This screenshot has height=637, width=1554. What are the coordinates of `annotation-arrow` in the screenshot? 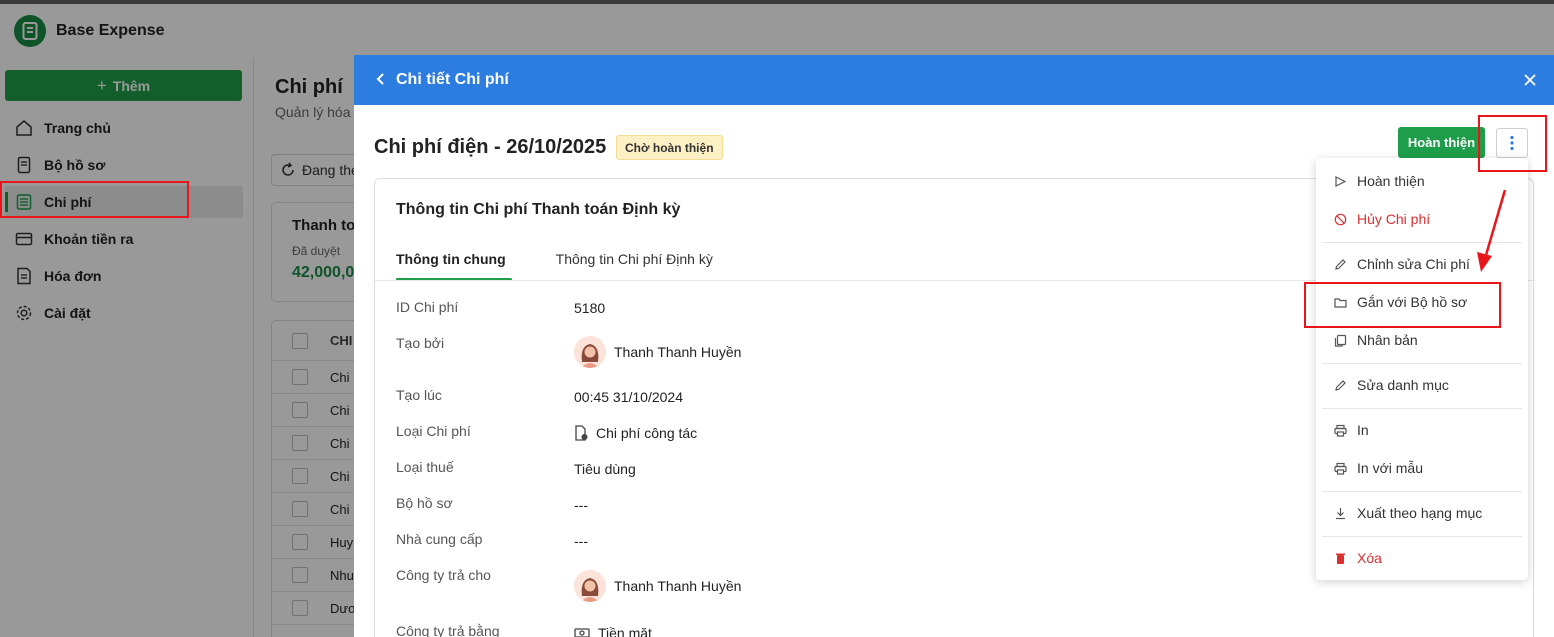 It's located at (1492, 230).